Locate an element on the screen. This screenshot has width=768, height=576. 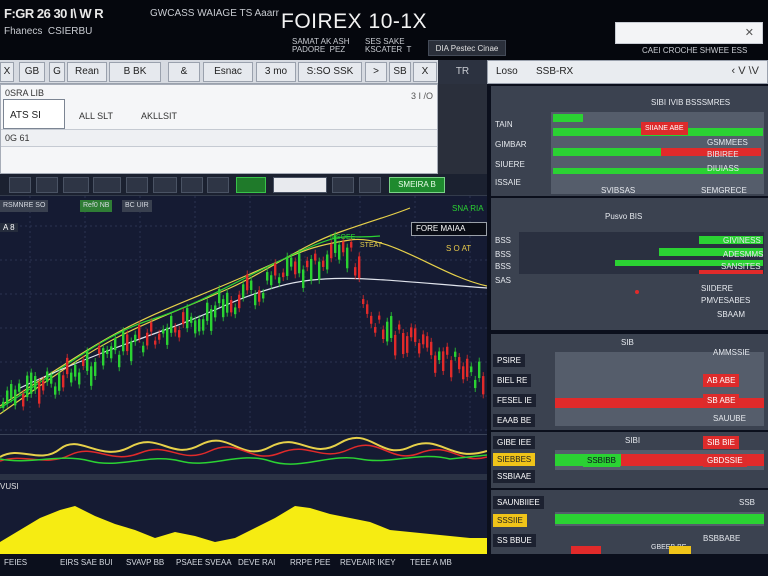
chart-tool-active is located at coordinates (251, 185).